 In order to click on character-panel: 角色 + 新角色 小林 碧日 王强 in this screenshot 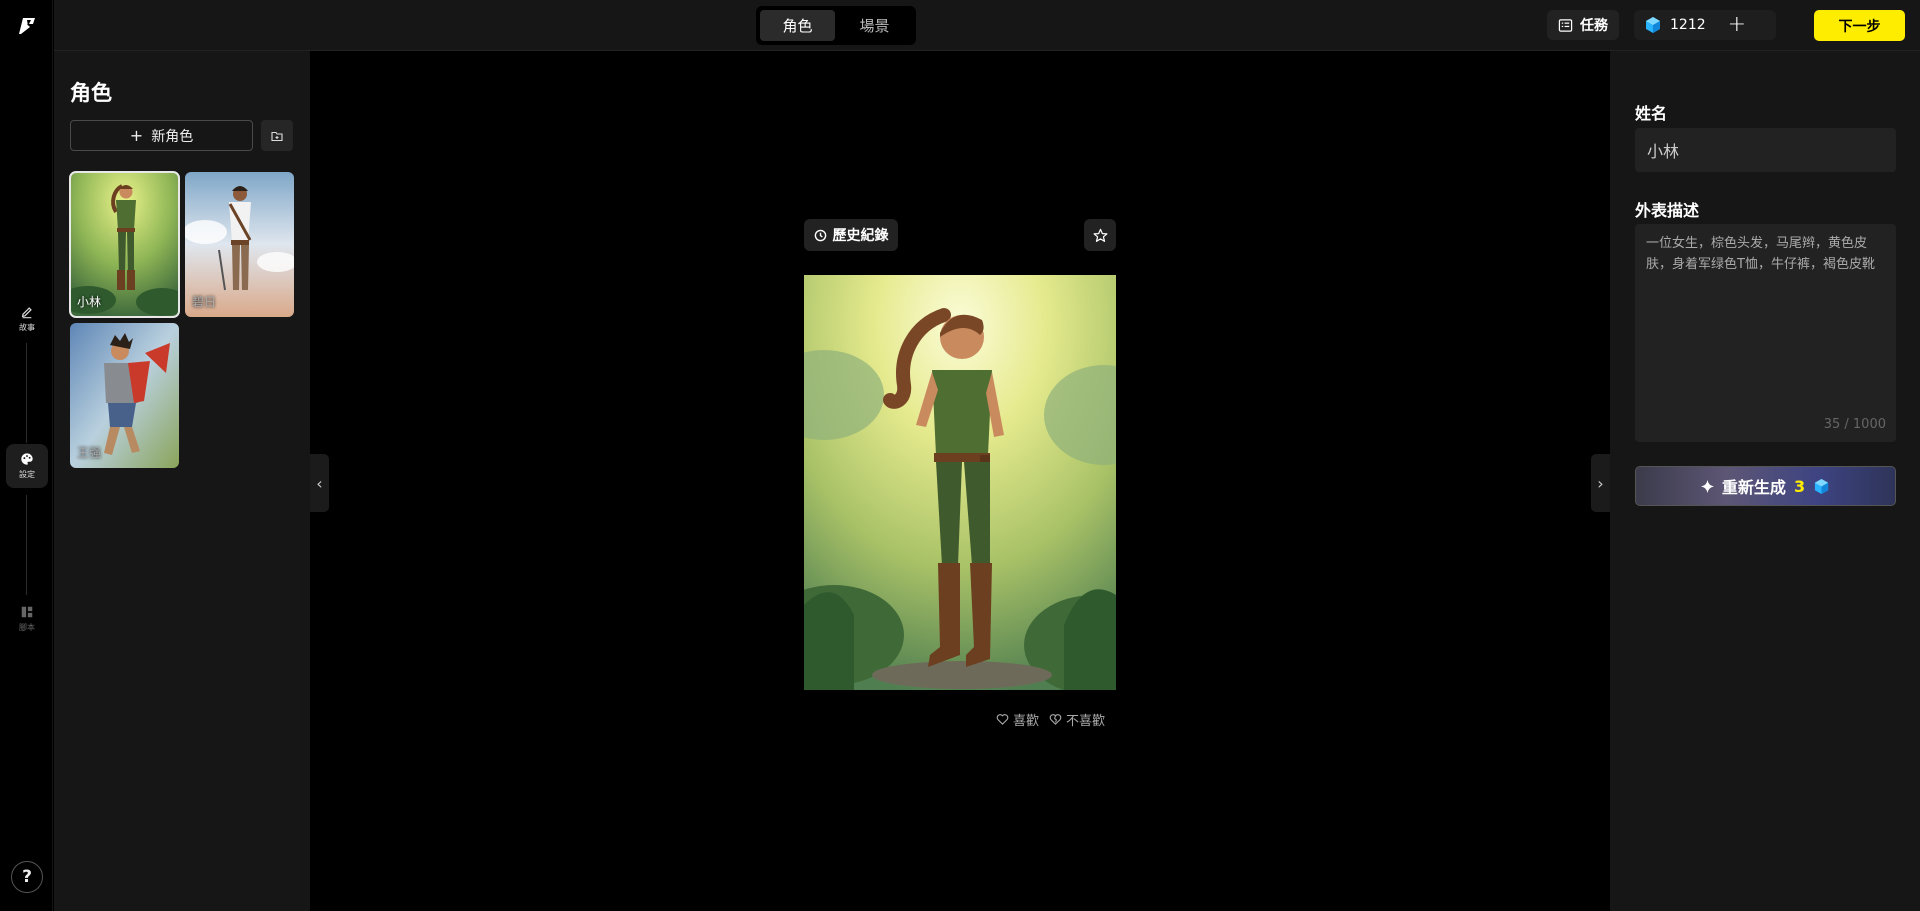, I will do `click(182, 481)`.